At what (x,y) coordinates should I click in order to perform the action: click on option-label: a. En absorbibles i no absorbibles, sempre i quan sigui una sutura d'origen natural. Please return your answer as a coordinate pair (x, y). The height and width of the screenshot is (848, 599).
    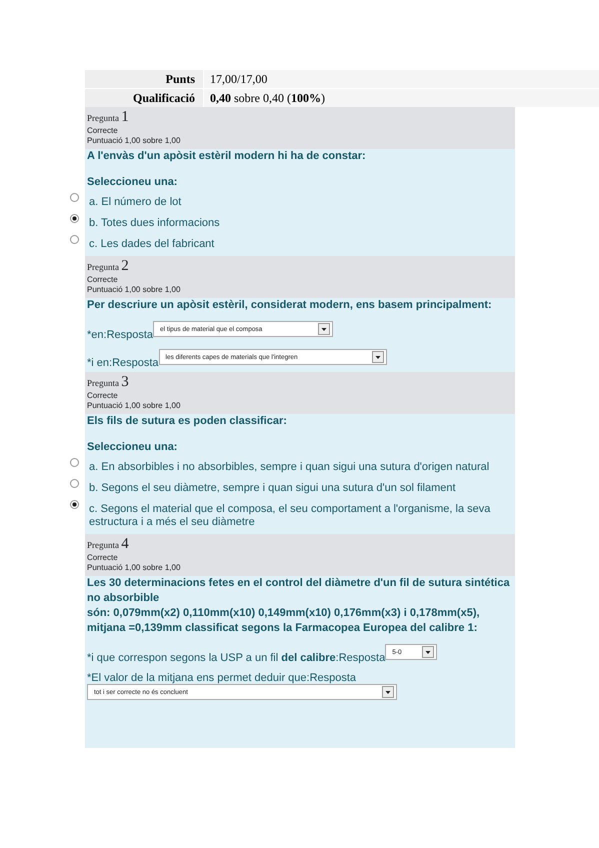
    Looking at the image, I should click on (289, 467).